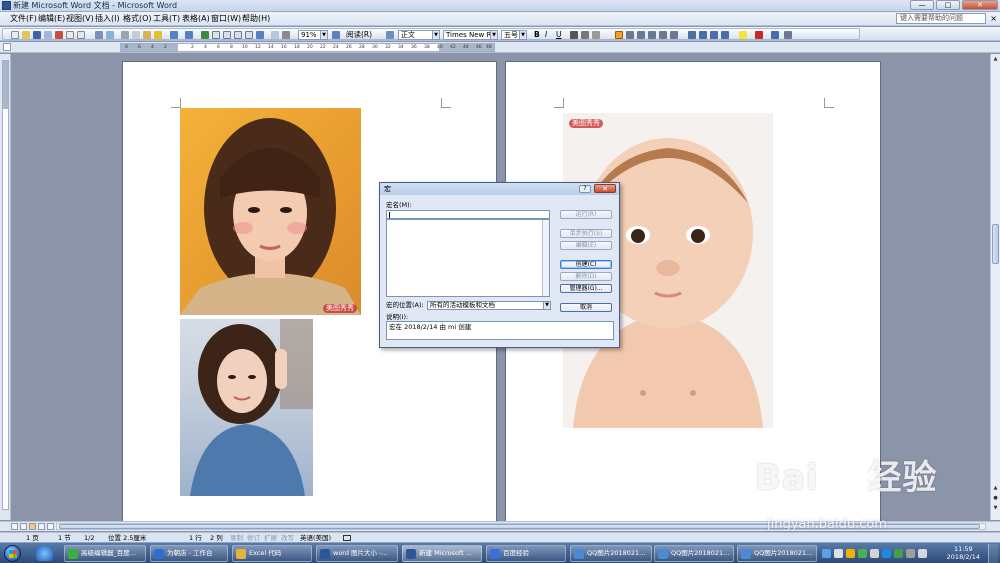 This screenshot has width=1000, height=563. What do you see at coordinates (174, 35) in the screenshot?
I see `undo-icon` at bounding box center [174, 35].